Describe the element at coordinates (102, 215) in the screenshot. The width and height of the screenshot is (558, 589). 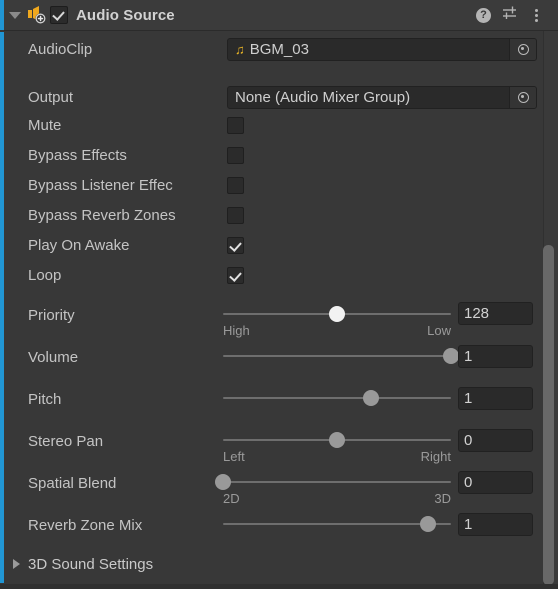
I see `bypass-reverb-zones-label: Bypass Reverb Zones` at that location.